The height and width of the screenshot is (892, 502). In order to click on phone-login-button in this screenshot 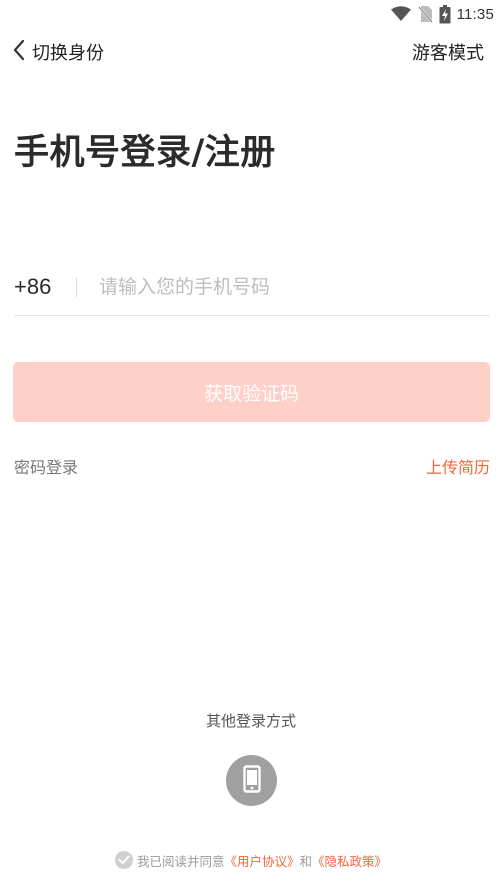, I will do `click(251, 780)`.